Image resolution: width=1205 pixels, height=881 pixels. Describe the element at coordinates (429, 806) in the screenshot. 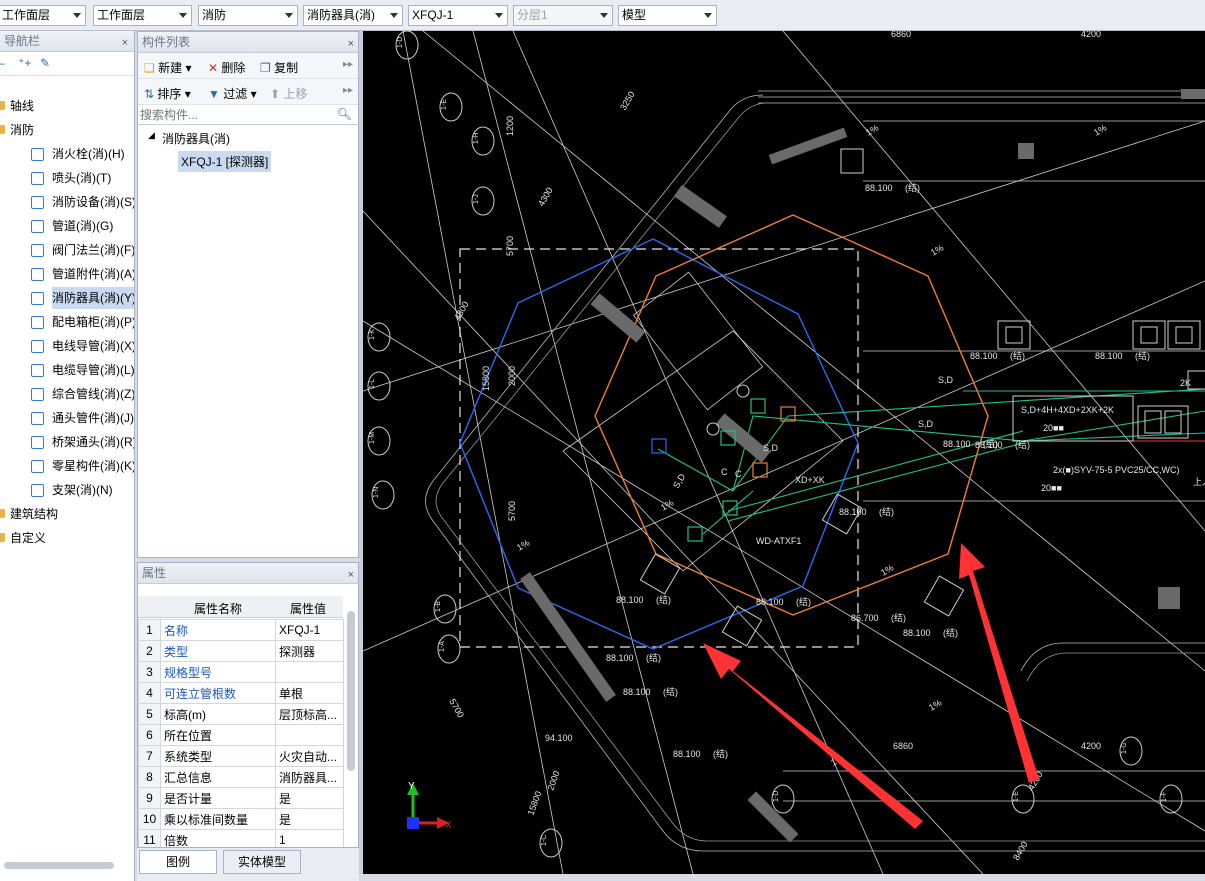

I see `ucs-axis-indicator: Y X` at that location.